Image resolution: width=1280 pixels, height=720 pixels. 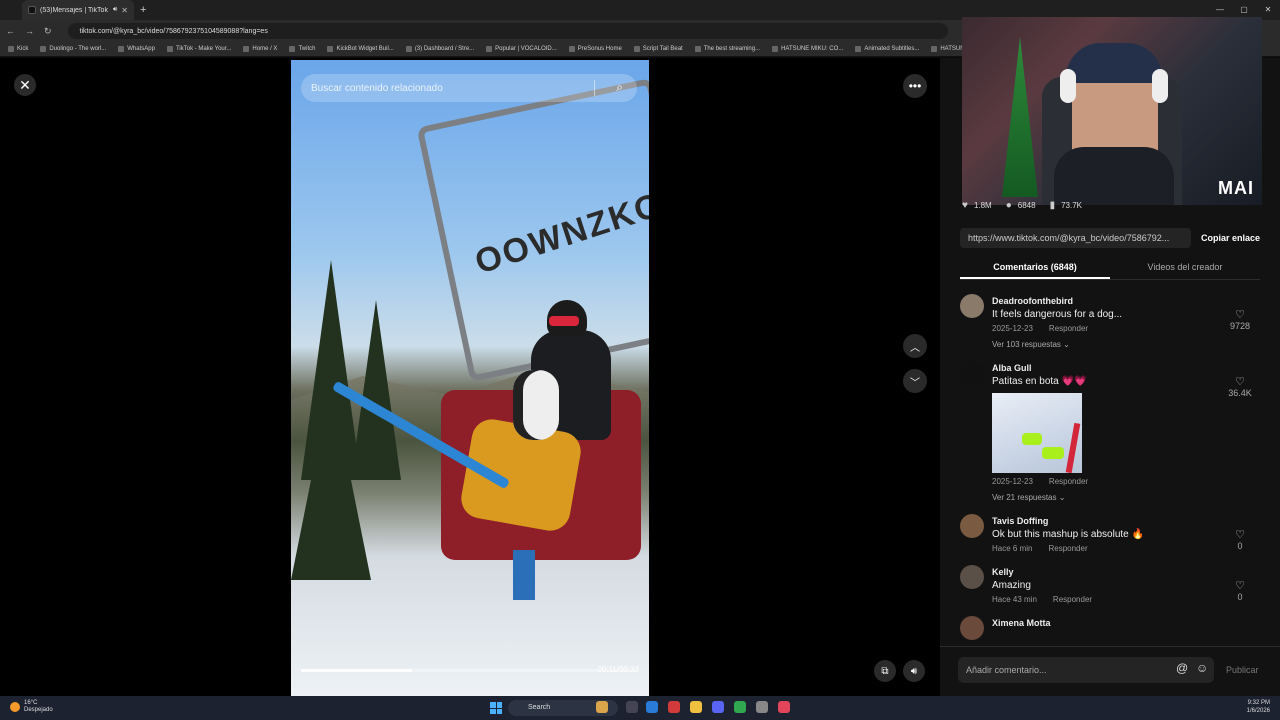 I want to click on comment-date: 2025-12-23, so click(x=1012, y=328).